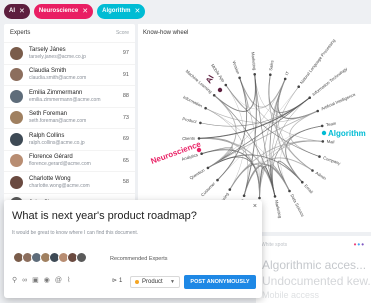  I want to click on expert-name: Tarsely Jánes, so click(47, 49).